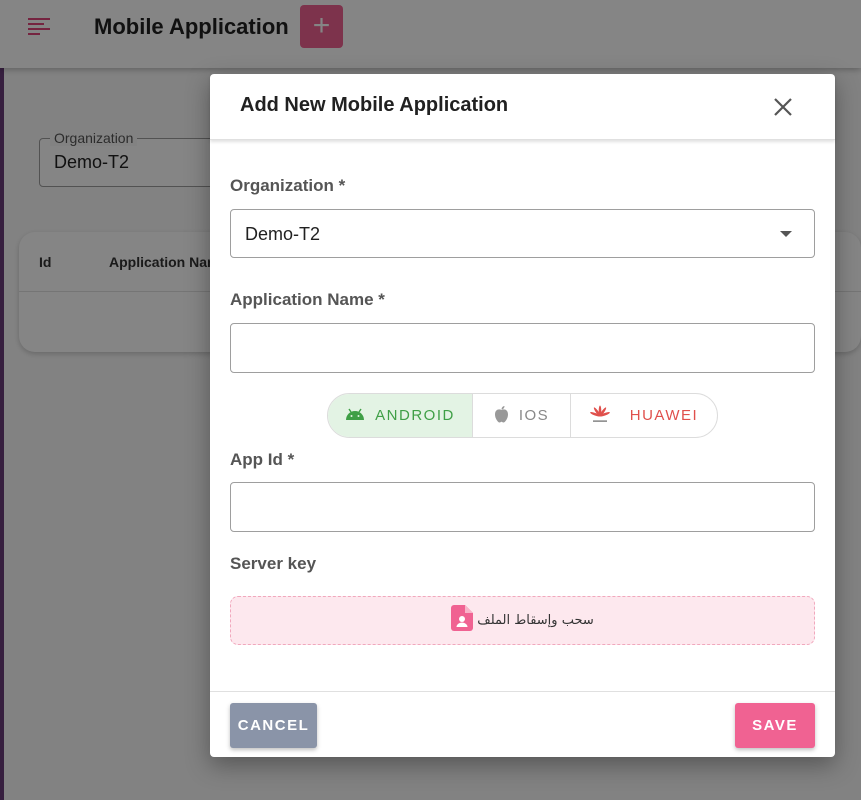 Image resolution: width=861 pixels, height=800 pixels. What do you see at coordinates (415, 415) in the screenshot?
I see `platform-android-label: ANDROID` at bounding box center [415, 415].